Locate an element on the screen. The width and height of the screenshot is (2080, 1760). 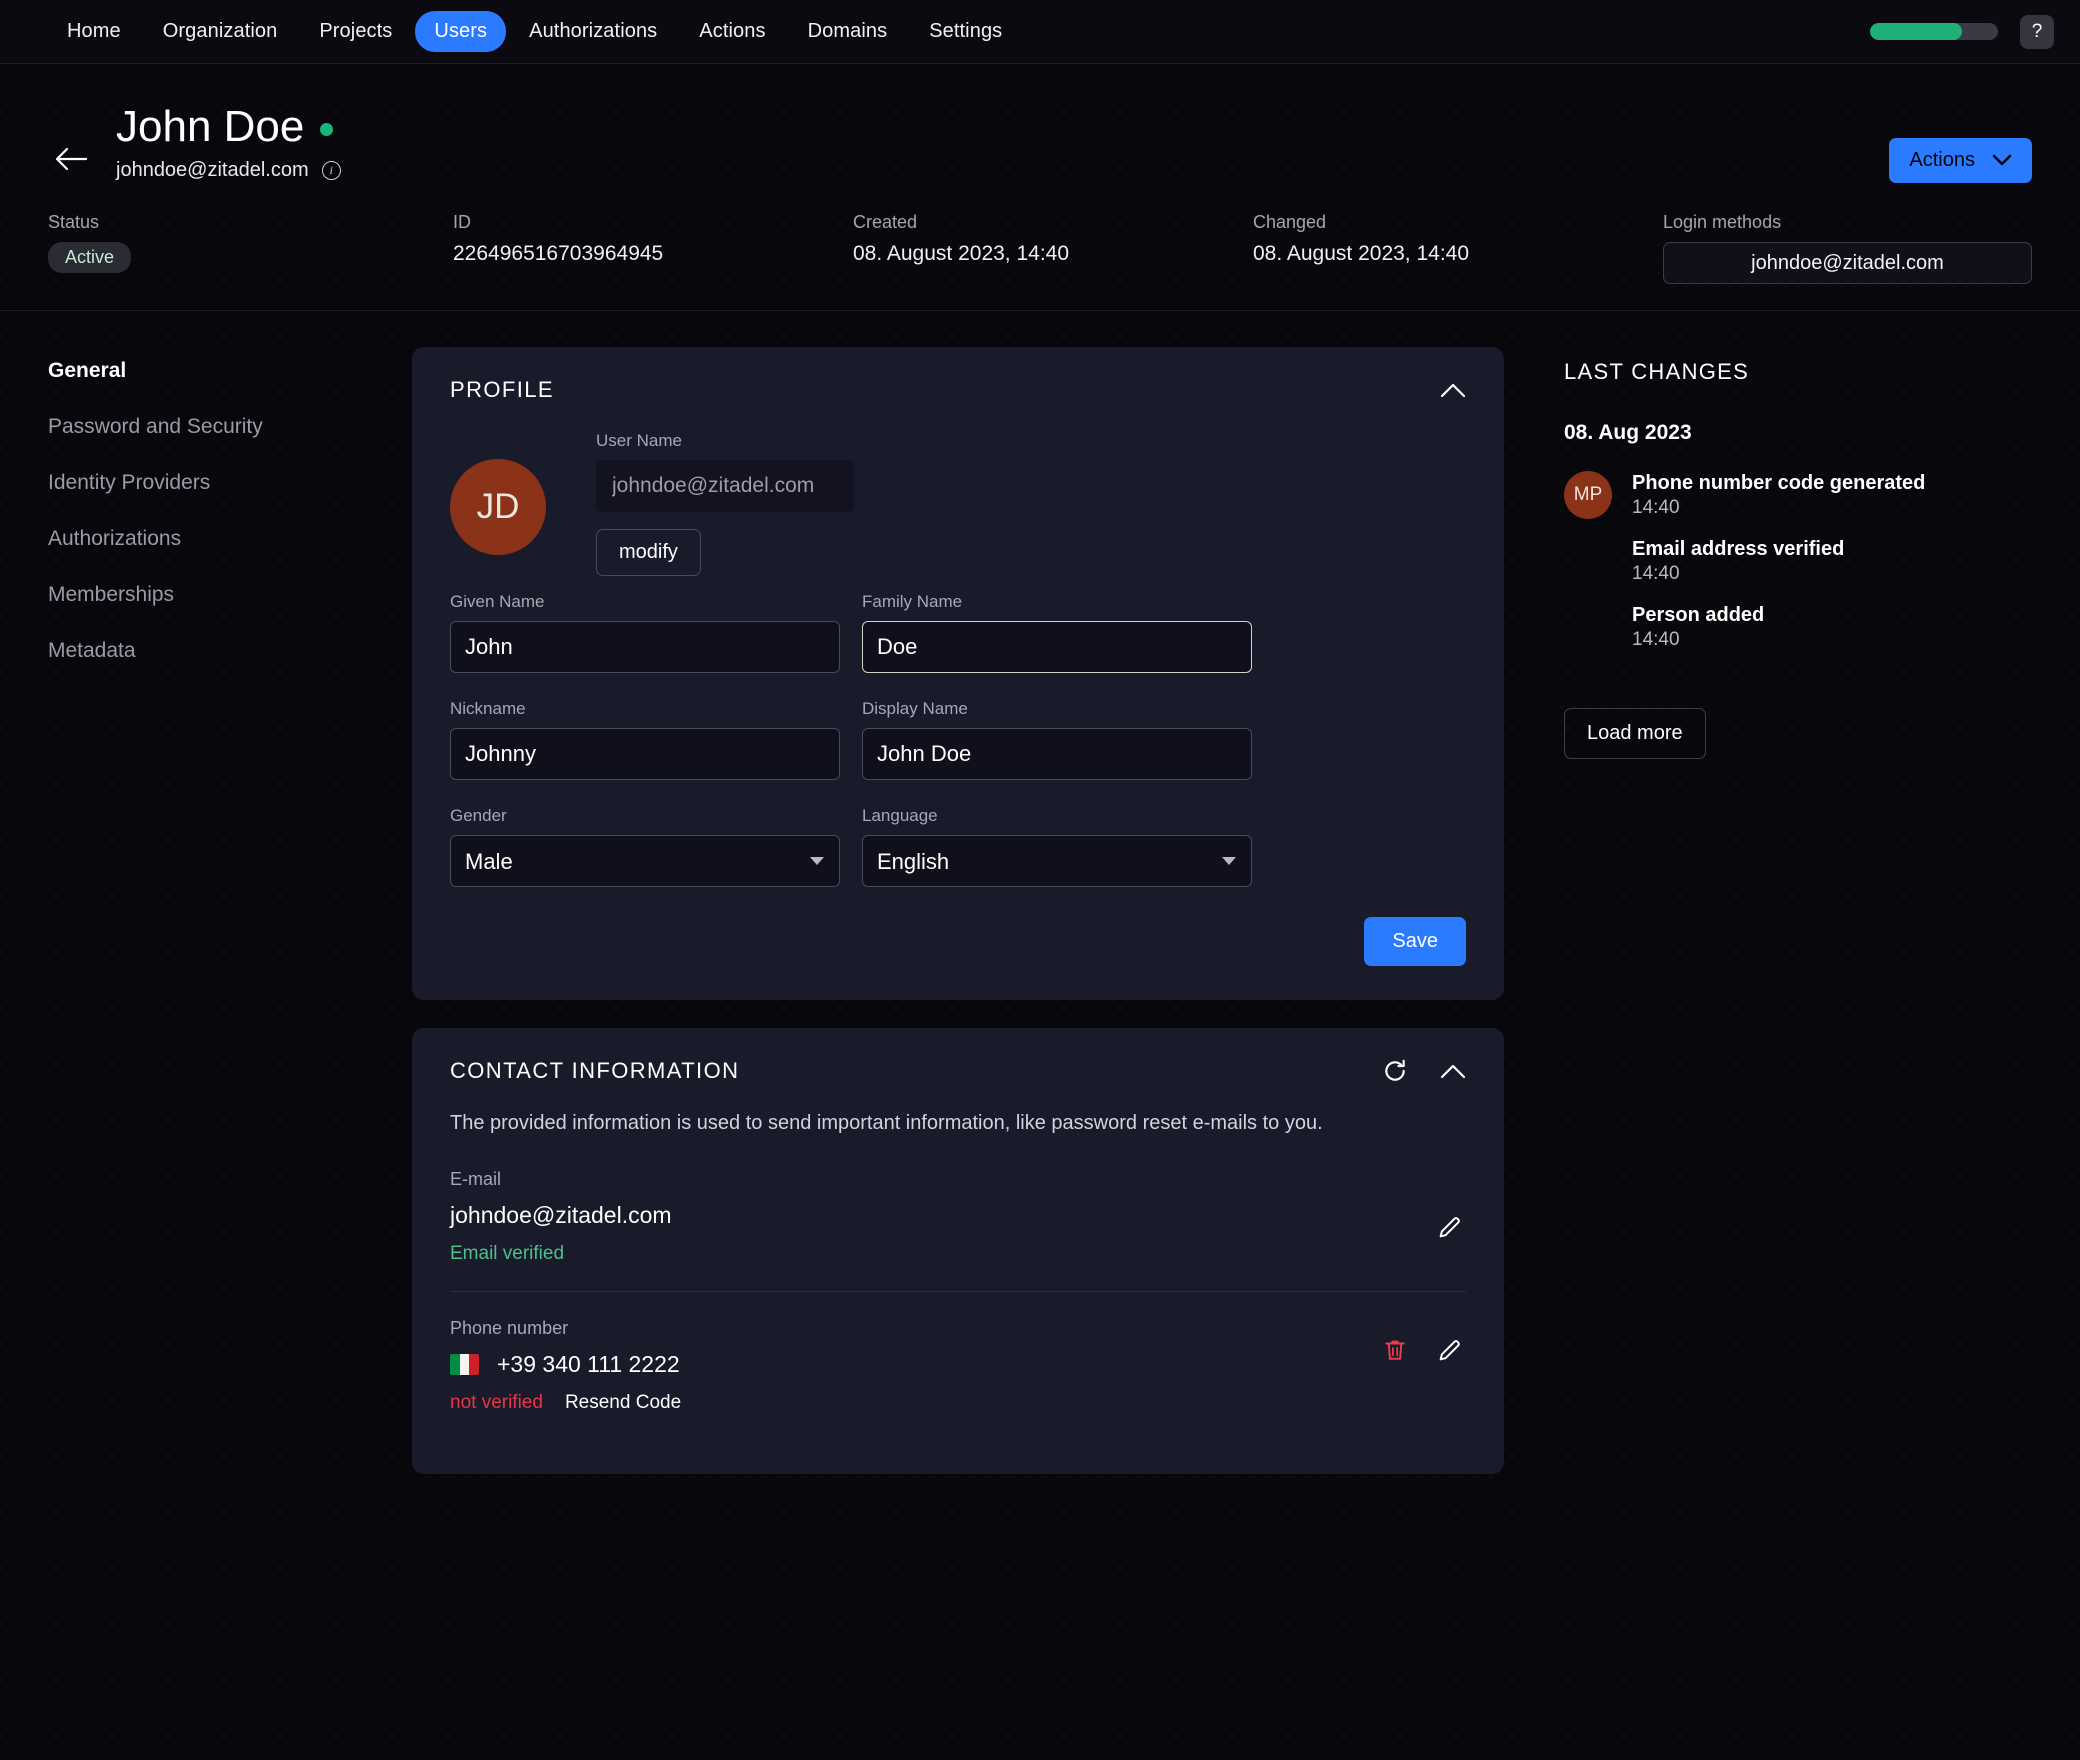
given-name-input is located at coordinates (645, 647).